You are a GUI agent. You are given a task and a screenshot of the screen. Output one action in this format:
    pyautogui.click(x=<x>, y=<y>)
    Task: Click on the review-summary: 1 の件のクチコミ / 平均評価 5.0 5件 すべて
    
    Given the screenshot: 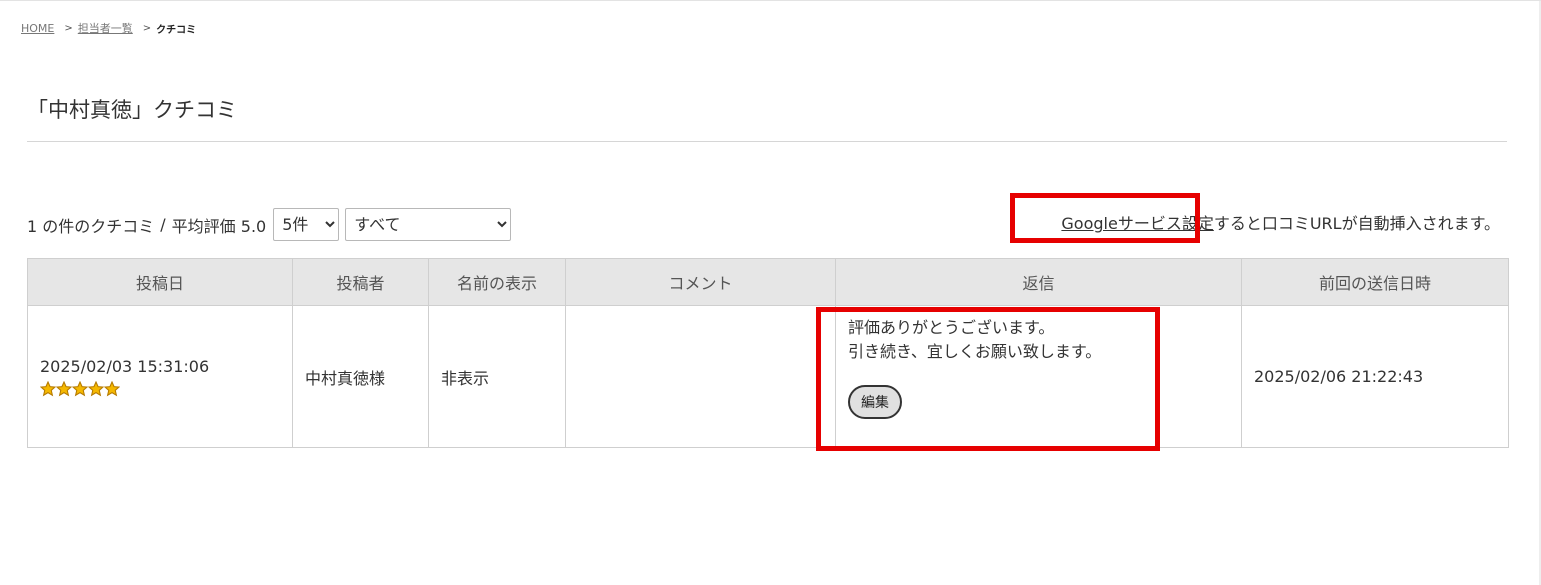 What is the action you would take?
    pyautogui.click(x=269, y=224)
    